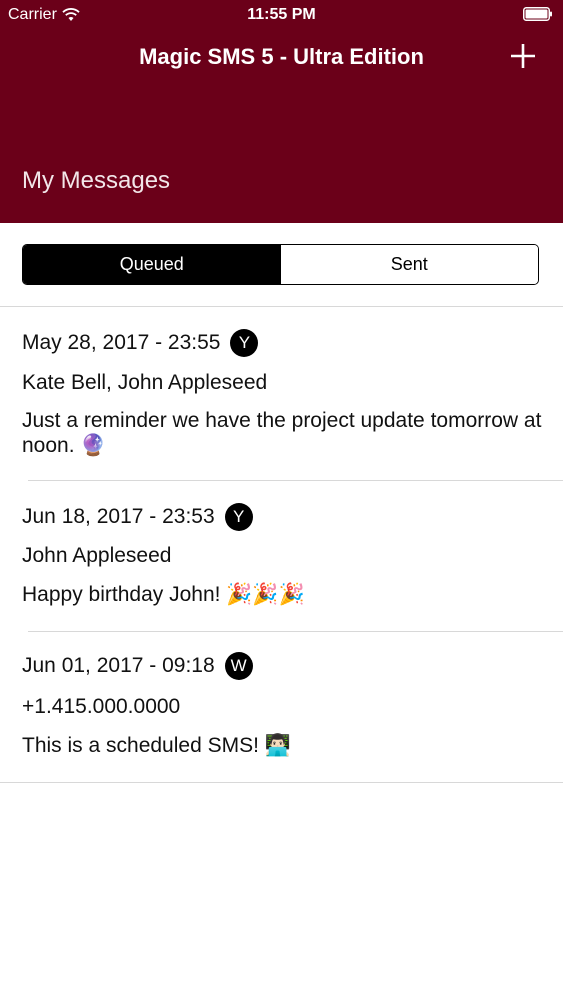 This screenshot has width=563, height=1000. Describe the element at coordinates (238, 666) in the screenshot. I see `sender-badge: W` at that location.